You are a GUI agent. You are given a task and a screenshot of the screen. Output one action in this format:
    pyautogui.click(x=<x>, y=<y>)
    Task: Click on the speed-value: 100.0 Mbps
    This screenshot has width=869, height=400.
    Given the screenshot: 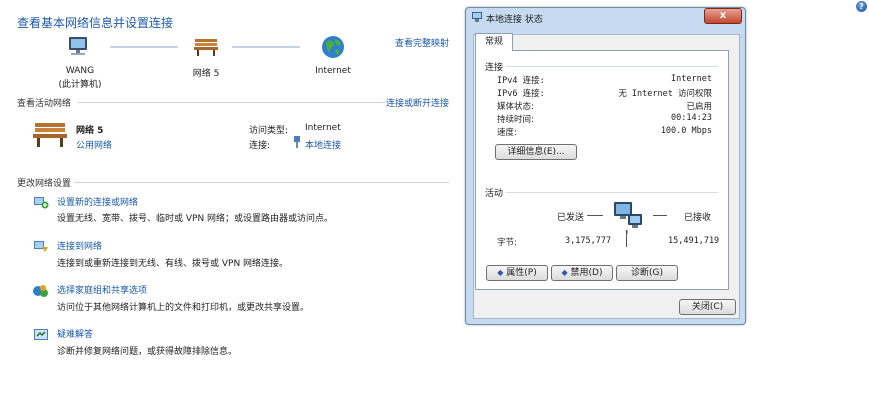 What is the action you would take?
    pyautogui.click(x=686, y=131)
    